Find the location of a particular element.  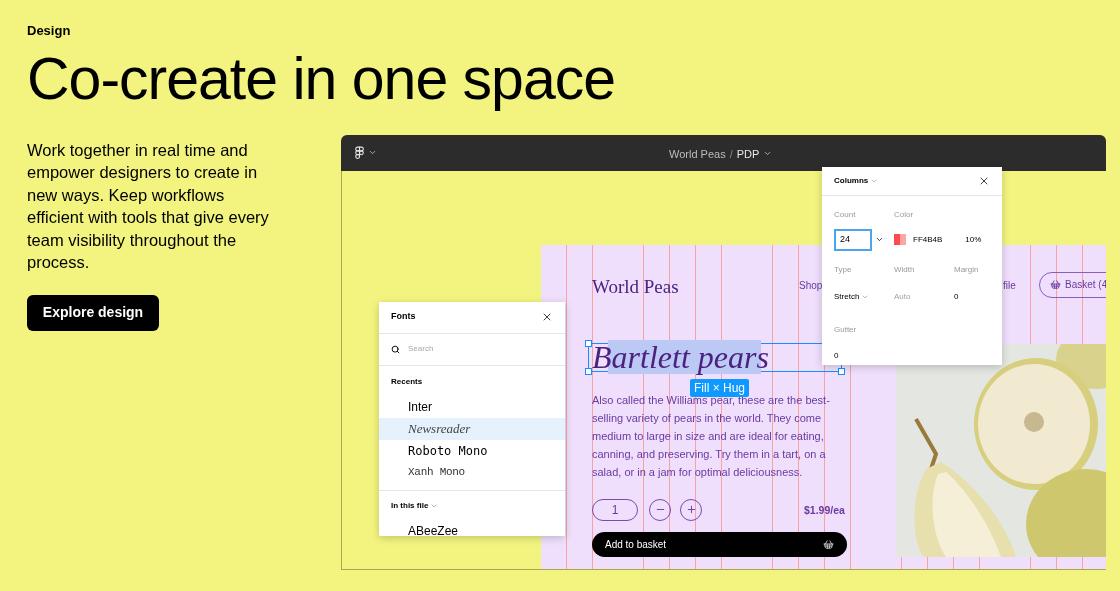

project-name: World Peas is located at coordinates (697, 153).